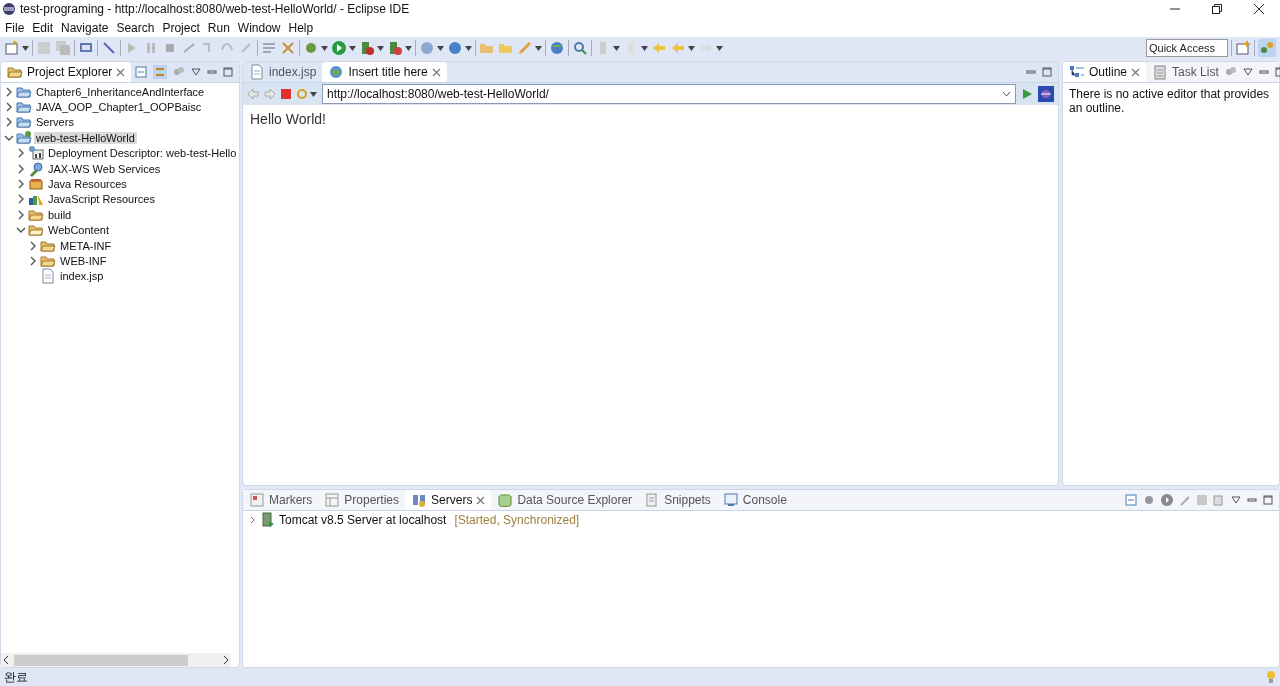  What do you see at coordinates (270, 94) in the screenshot?
I see `forward-icon` at bounding box center [270, 94].